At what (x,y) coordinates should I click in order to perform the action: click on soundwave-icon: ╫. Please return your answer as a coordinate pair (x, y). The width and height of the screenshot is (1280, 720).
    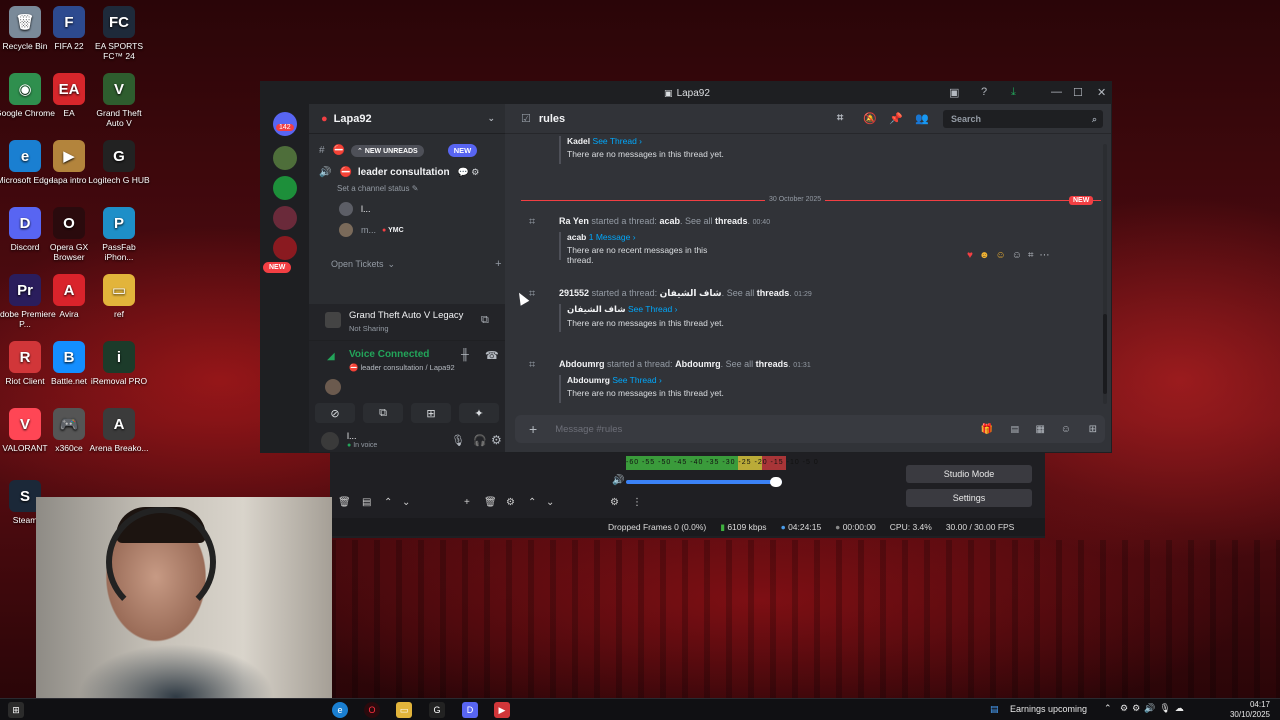
    Looking at the image, I should click on (465, 355).